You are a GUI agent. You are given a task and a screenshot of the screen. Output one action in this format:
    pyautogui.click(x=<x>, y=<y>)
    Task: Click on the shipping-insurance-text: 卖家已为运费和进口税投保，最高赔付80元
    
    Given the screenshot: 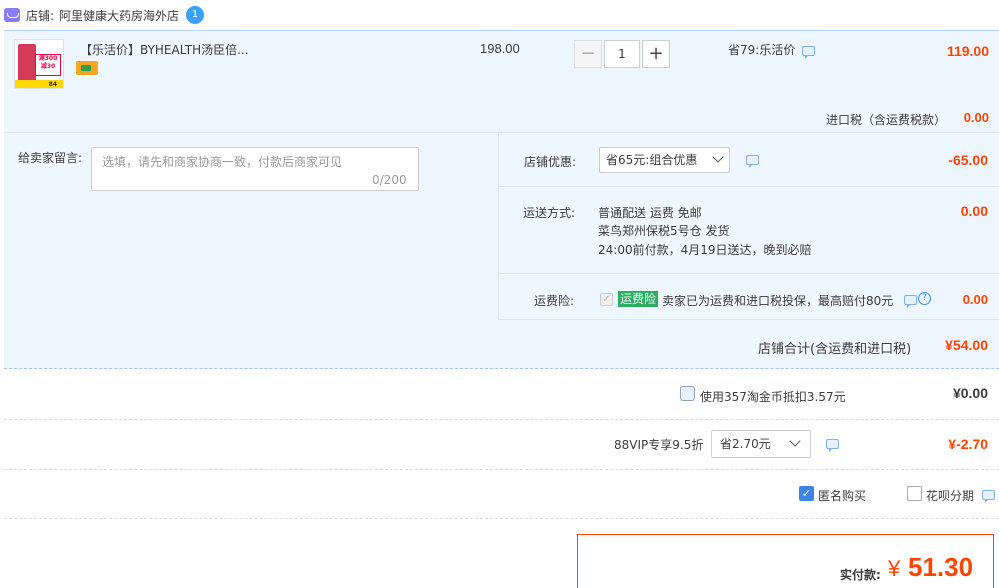 What is the action you would take?
    pyautogui.click(x=778, y=301)
    